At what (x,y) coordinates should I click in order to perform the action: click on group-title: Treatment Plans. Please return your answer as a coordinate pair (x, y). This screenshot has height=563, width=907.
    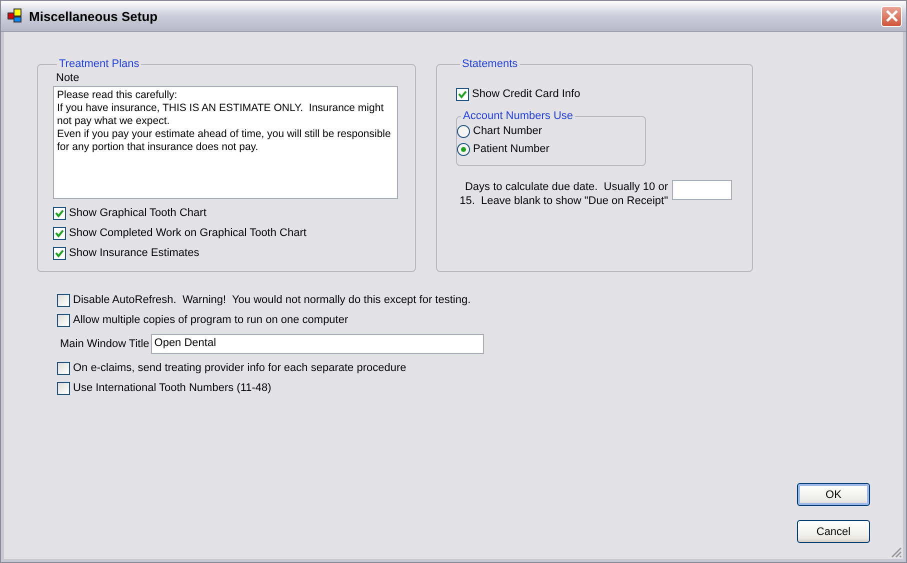
    Looking at the image, I should click on (99, 64).